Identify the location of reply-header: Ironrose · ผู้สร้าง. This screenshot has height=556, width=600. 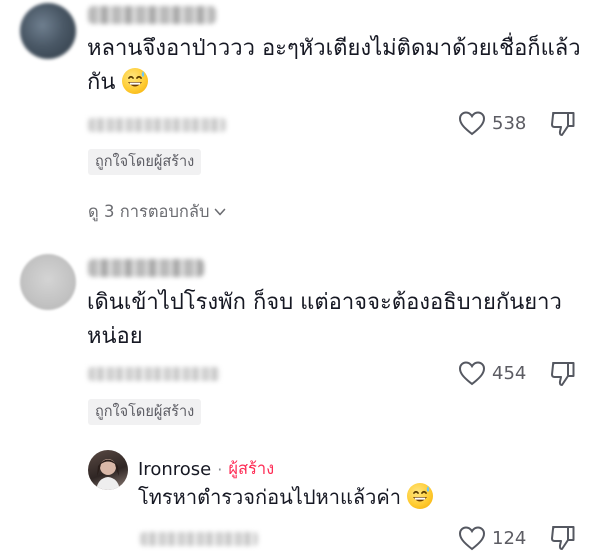
(206, 469).